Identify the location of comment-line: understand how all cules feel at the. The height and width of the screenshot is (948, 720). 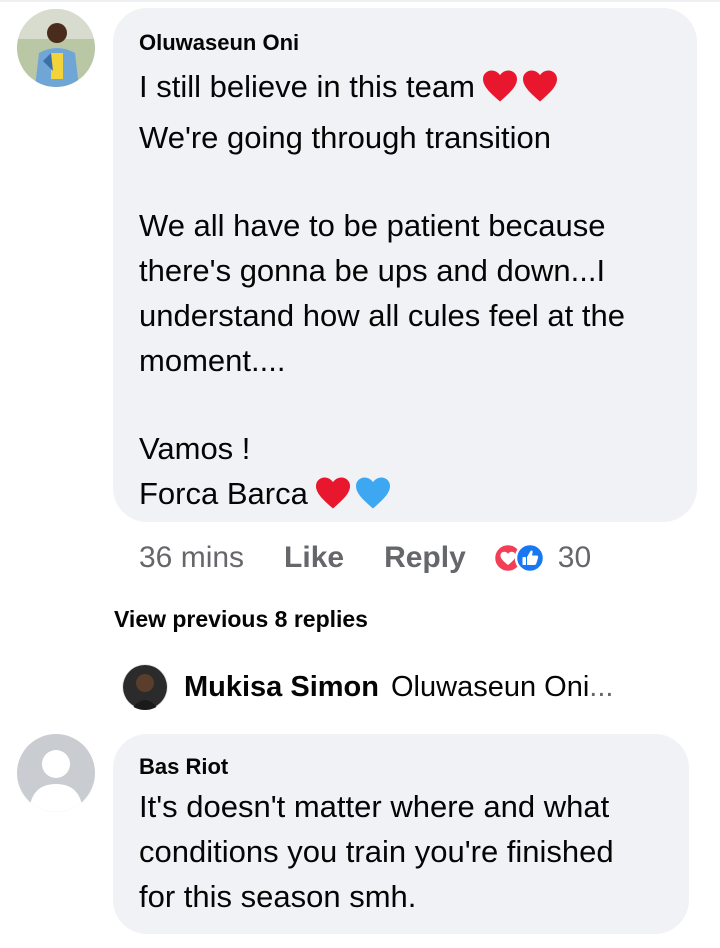
(382, 315).